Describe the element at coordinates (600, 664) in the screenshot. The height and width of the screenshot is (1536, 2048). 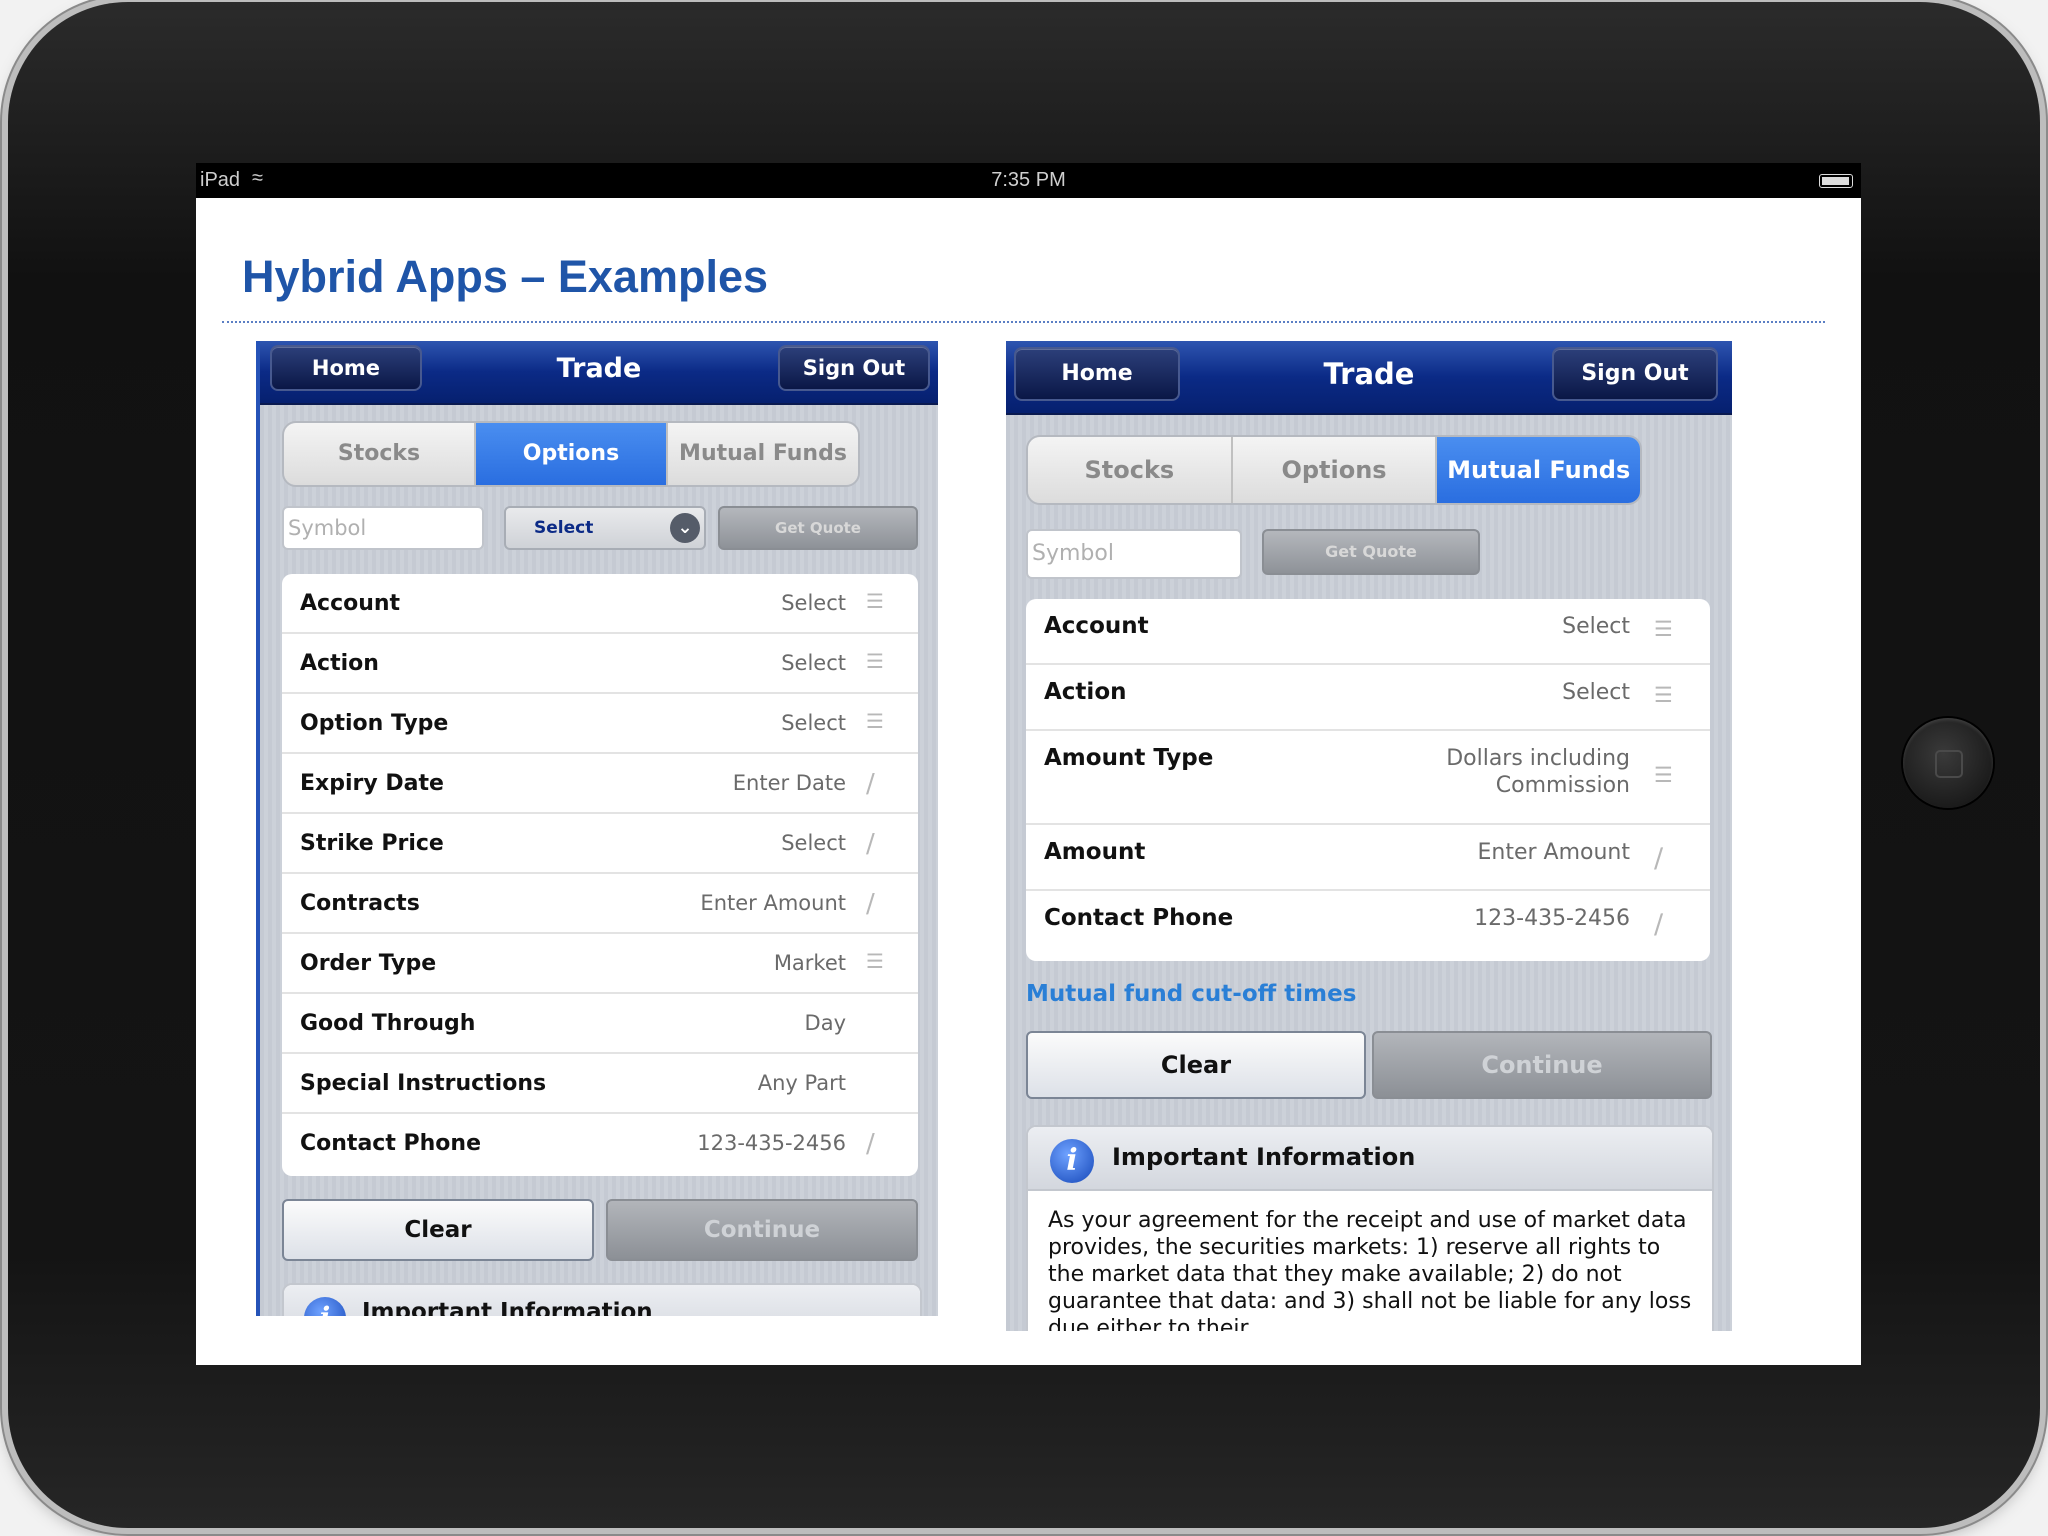
I see `left-row-action: Action Select ☰` at that location.